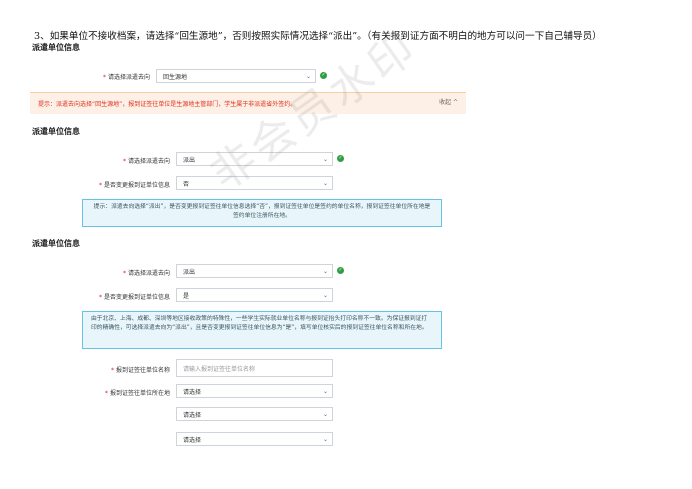  I want to click on location-district-select: 请选择 ⌄, so click(254, 439).